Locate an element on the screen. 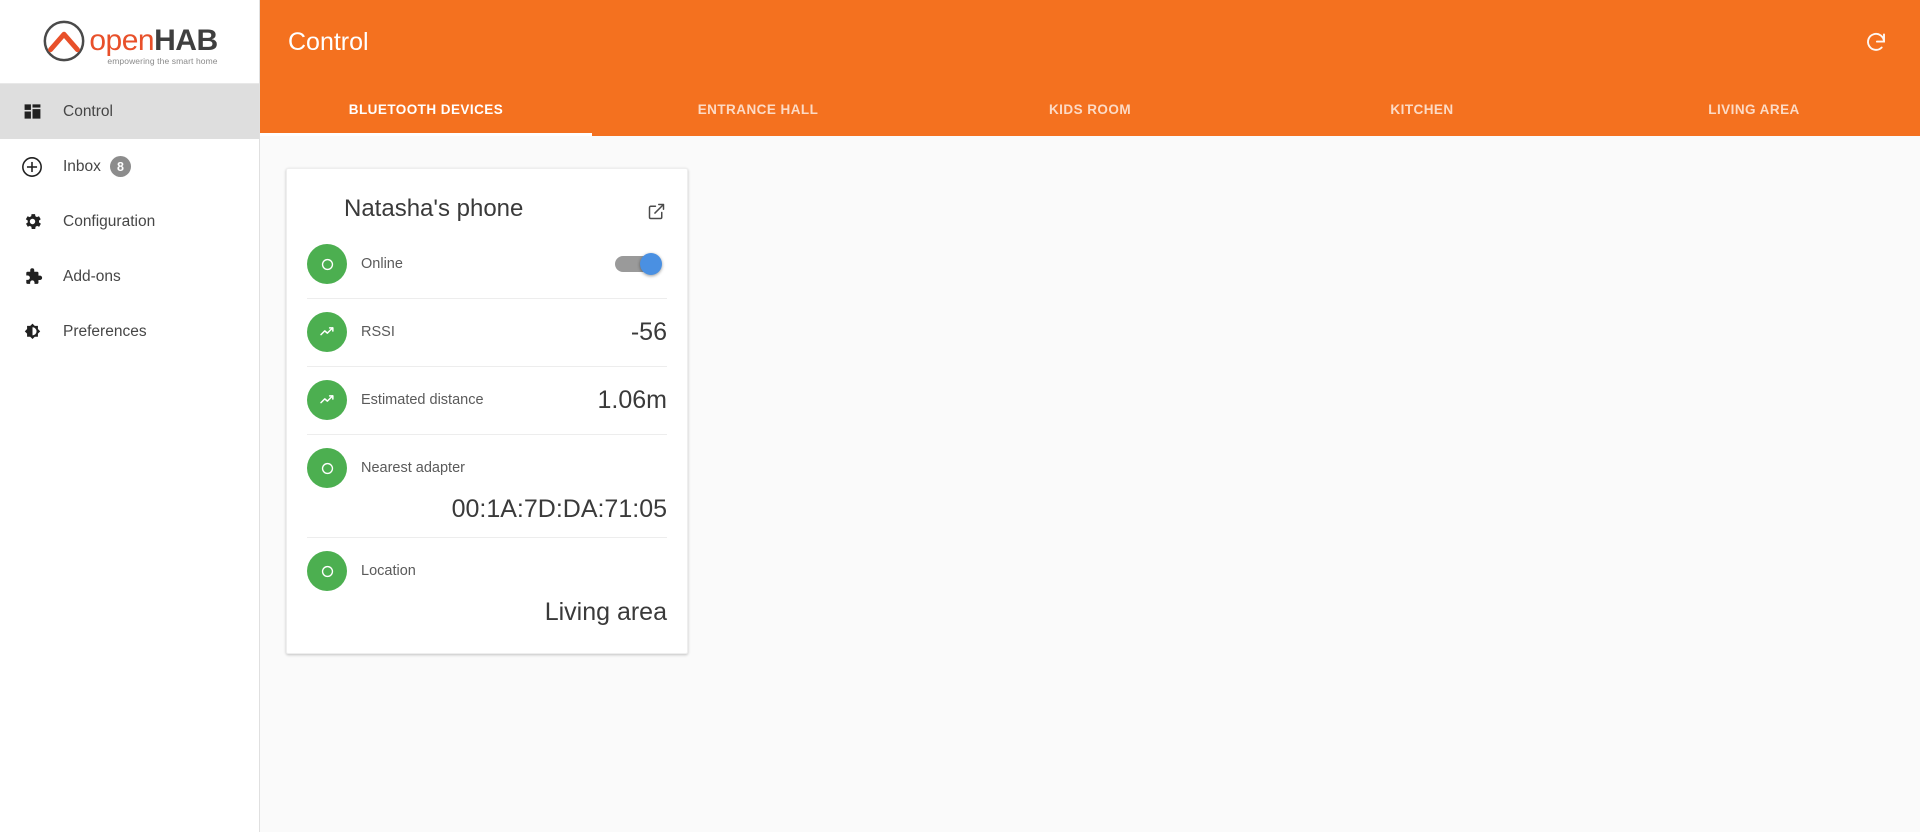 This screenshot has width=1920, height=832. puzzle-piece-icon is located at coordinates (32, 277).